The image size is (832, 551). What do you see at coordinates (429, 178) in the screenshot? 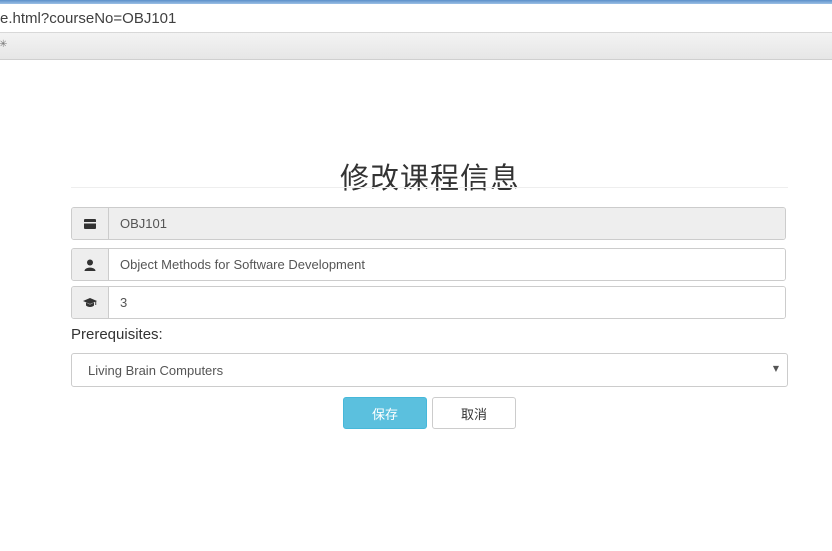
I see `page-title: 修改课程信息` at bounding box center [429, 178].